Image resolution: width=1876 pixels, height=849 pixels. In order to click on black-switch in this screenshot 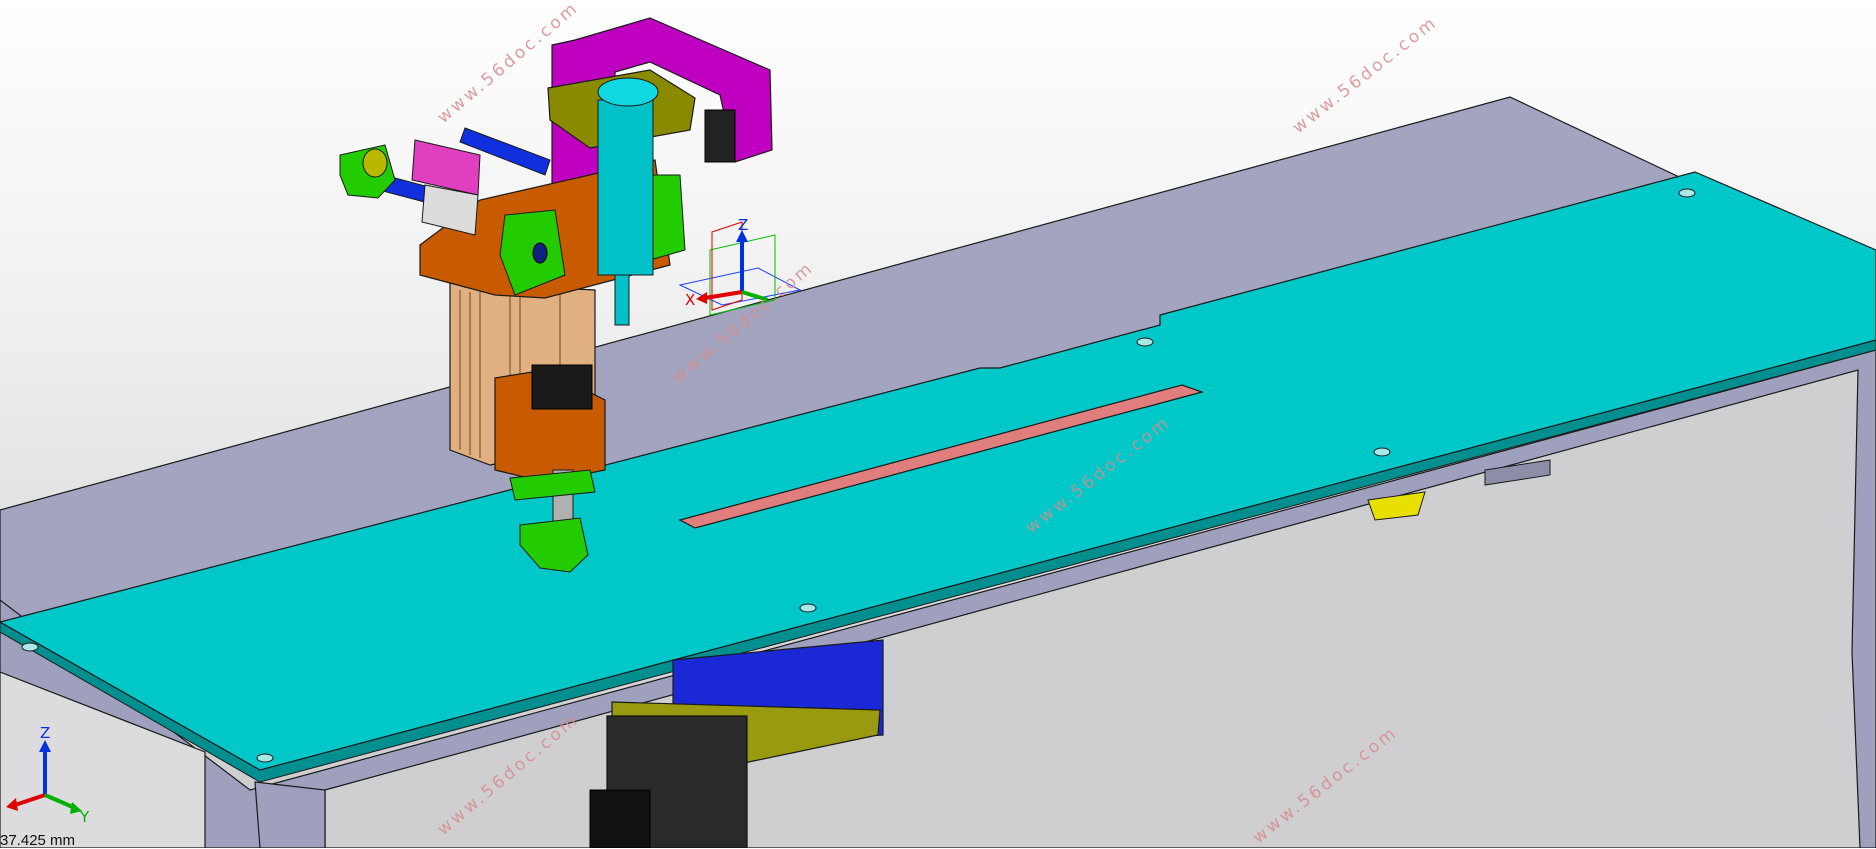, I will do `click(562, 387)`.